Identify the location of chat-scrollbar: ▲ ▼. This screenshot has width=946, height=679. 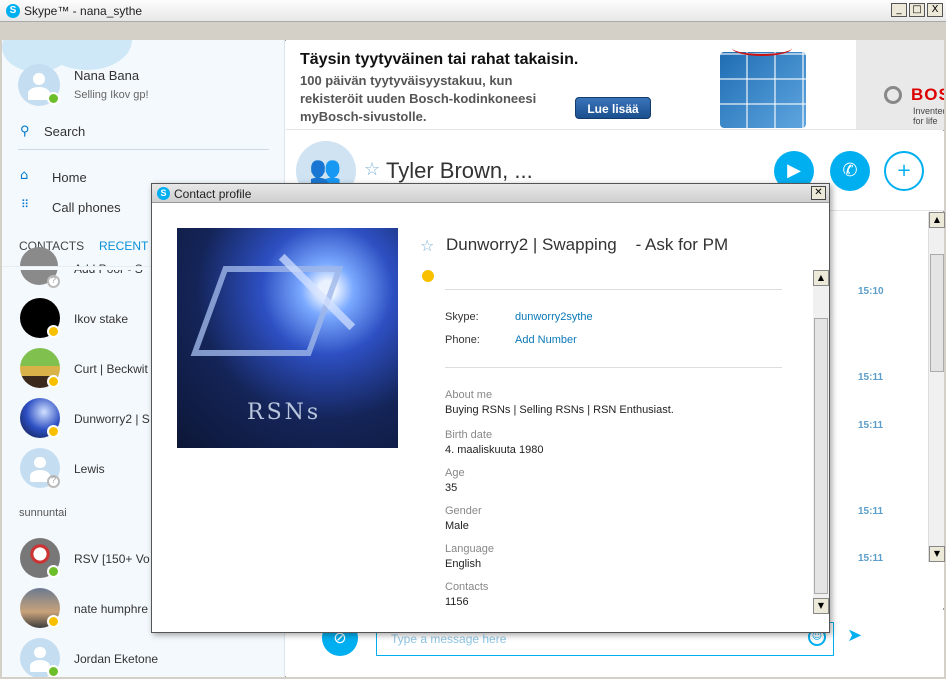
(936, 387).